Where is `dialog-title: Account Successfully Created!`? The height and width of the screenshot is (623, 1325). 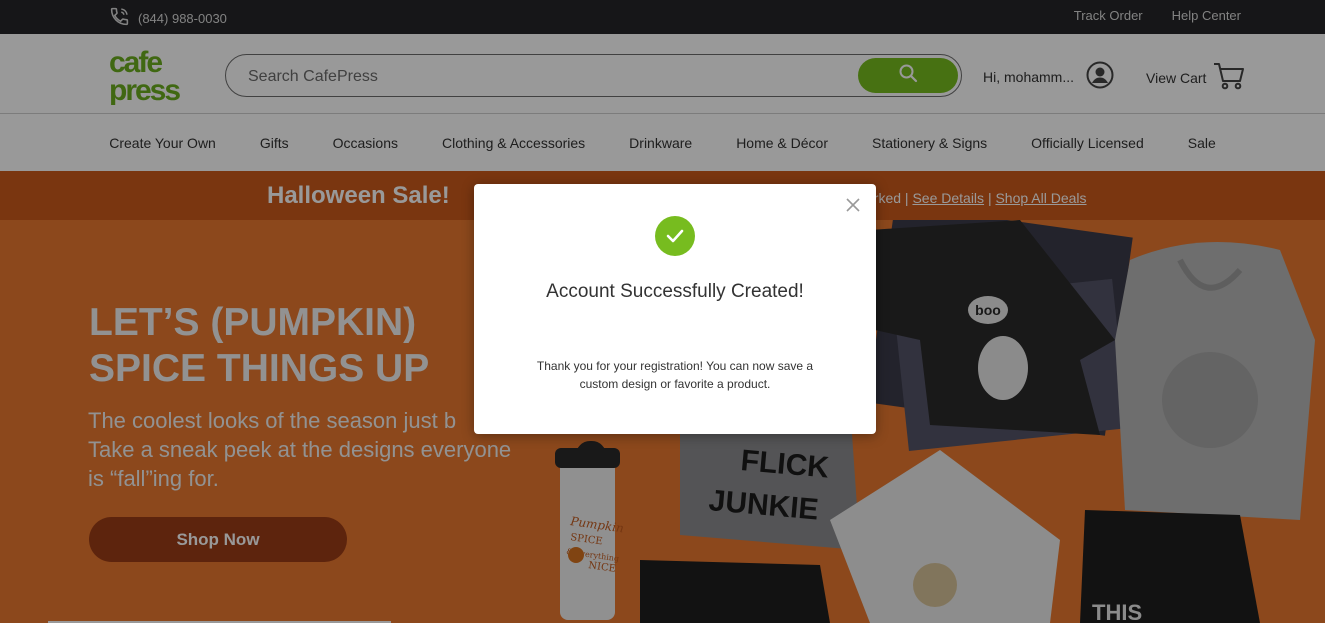 dialog-title: Account Successfully Created! is located at coordinates (675, 291).